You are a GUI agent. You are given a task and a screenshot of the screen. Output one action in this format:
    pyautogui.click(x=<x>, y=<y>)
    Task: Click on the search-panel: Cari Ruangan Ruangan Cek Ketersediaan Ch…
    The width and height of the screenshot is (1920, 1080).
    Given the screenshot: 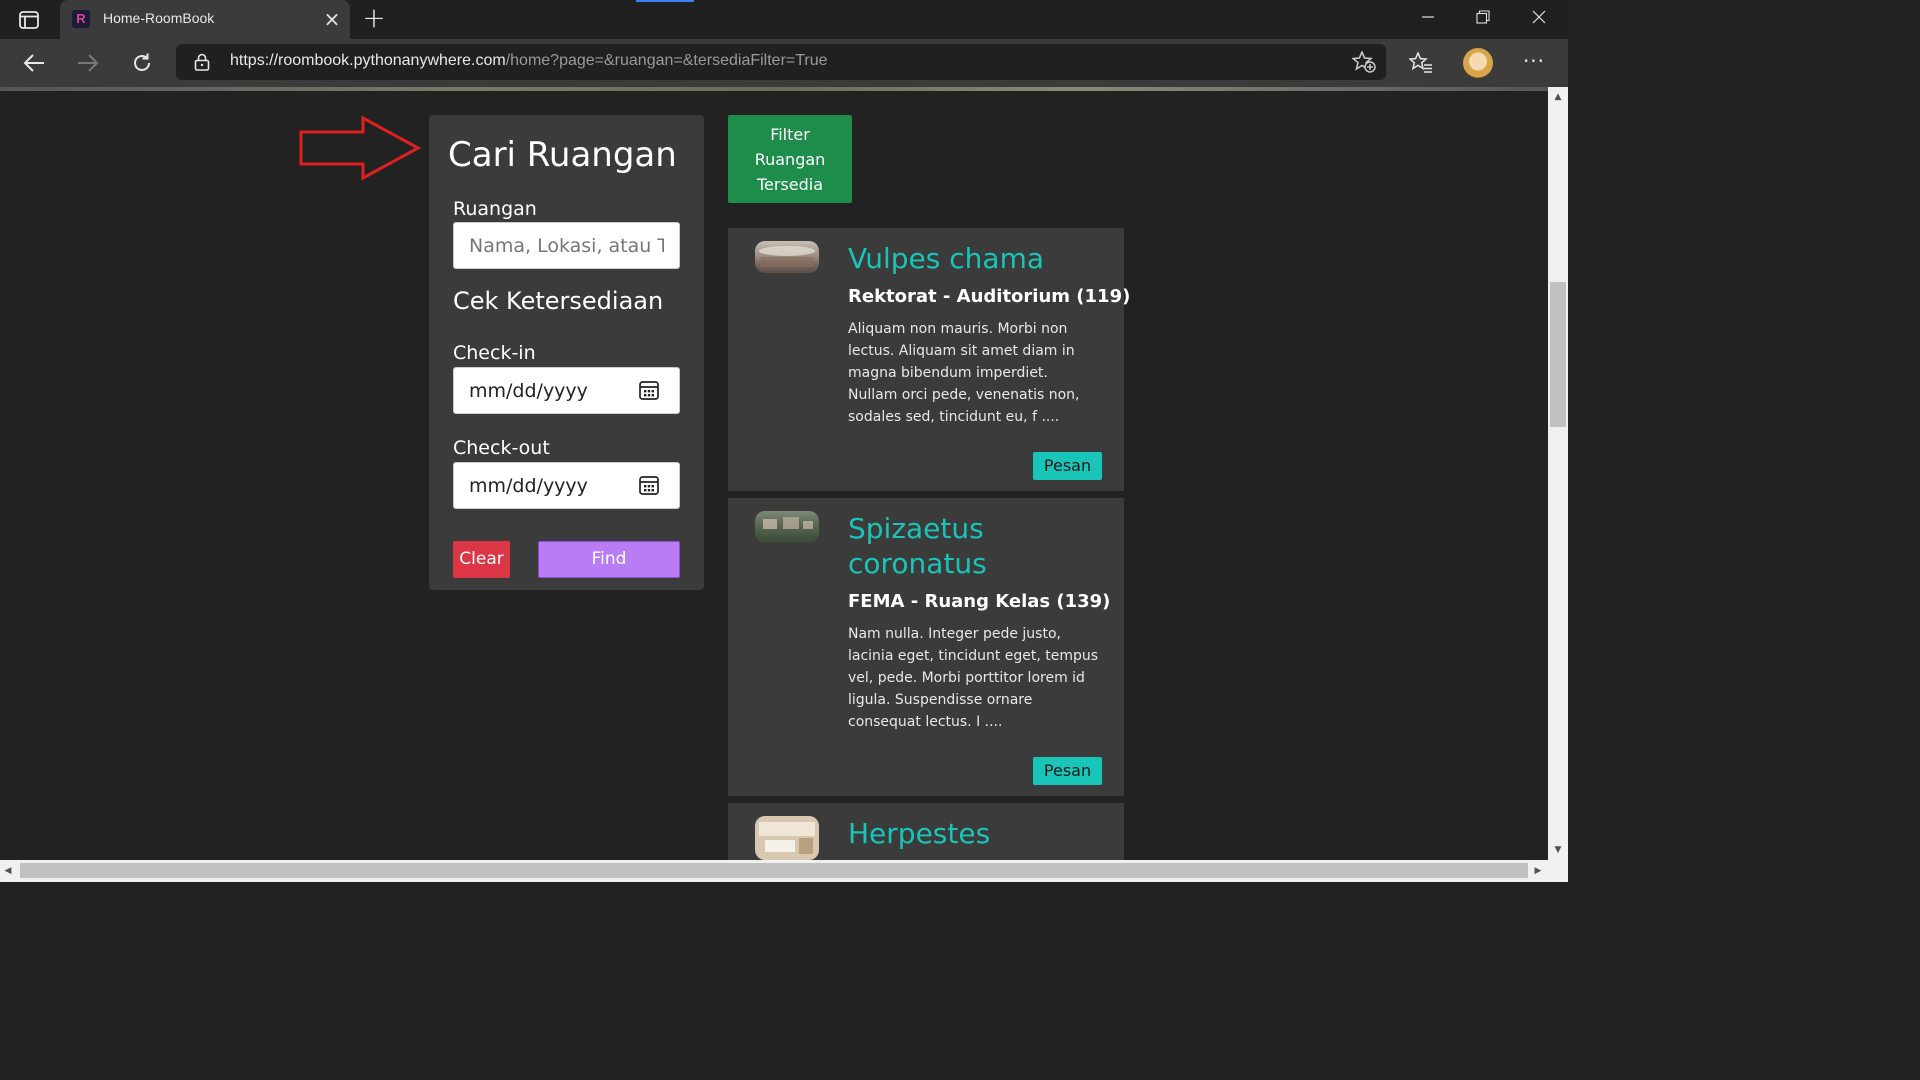 What is the action you would take?
    pyautogui.click(x=566, y=352)
    